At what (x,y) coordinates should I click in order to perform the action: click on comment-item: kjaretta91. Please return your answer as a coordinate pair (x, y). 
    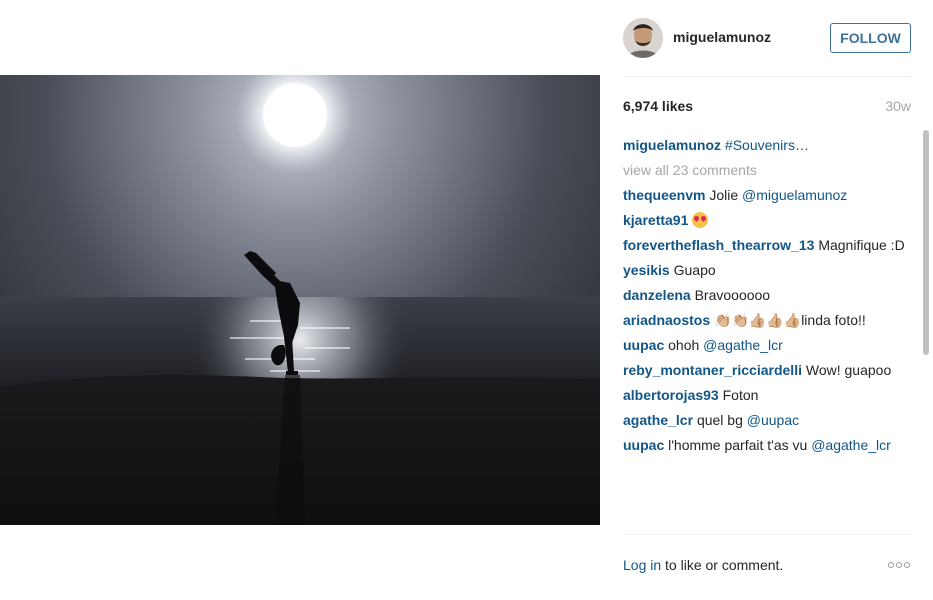
    Looking at the image, I should click on (764, 220).